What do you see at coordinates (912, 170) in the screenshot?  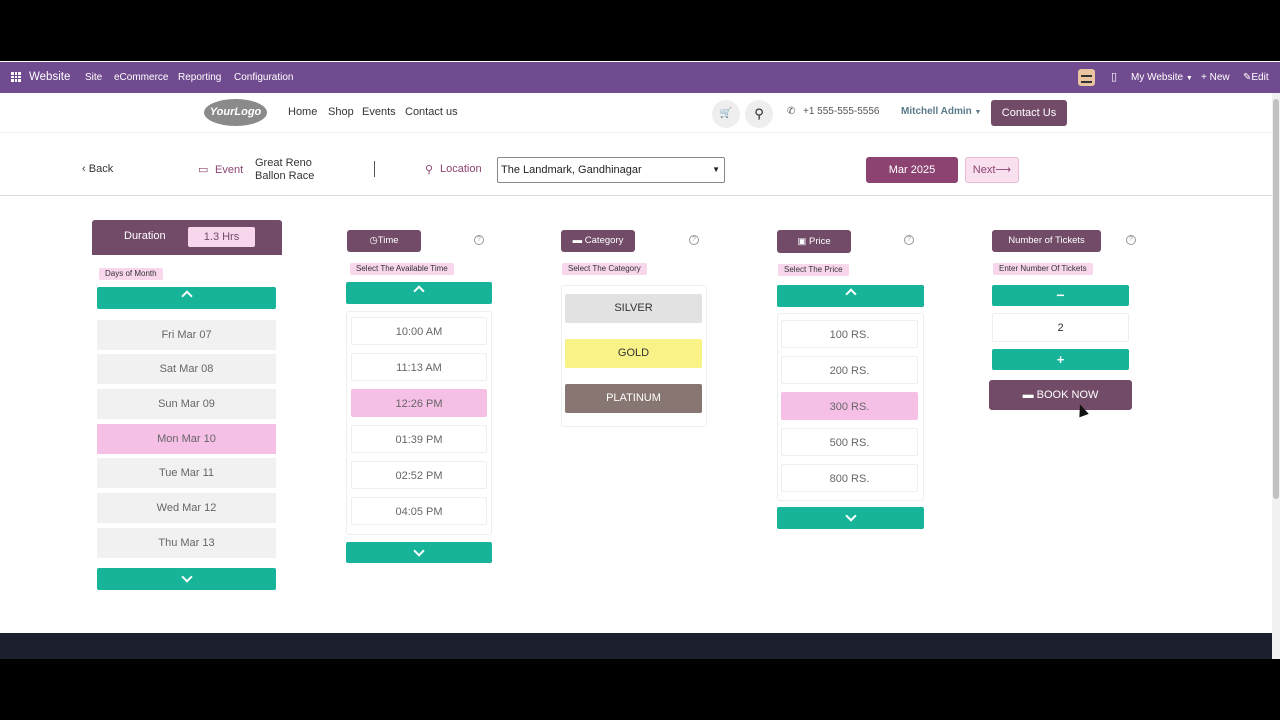 I see `month-button: Mar 2025` at bounding box center [912, 170].